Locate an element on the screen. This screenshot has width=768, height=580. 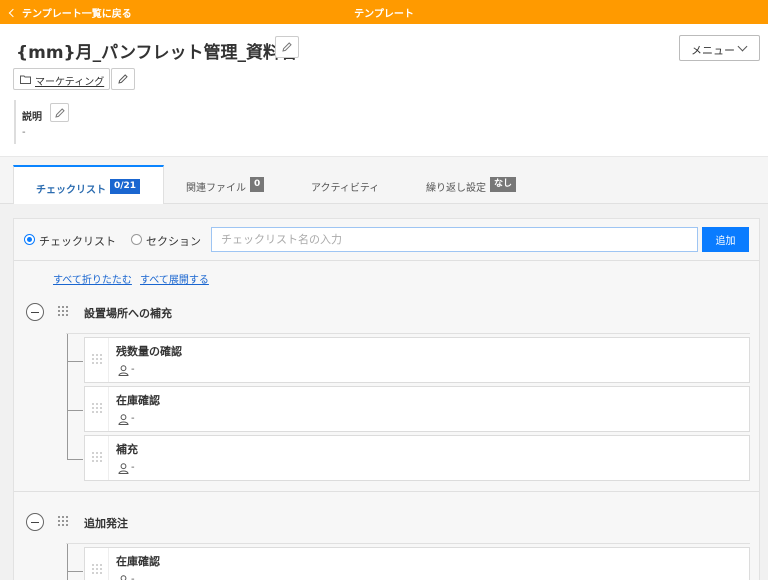
menu-button: メニュー is located at coordinates (719, 48).